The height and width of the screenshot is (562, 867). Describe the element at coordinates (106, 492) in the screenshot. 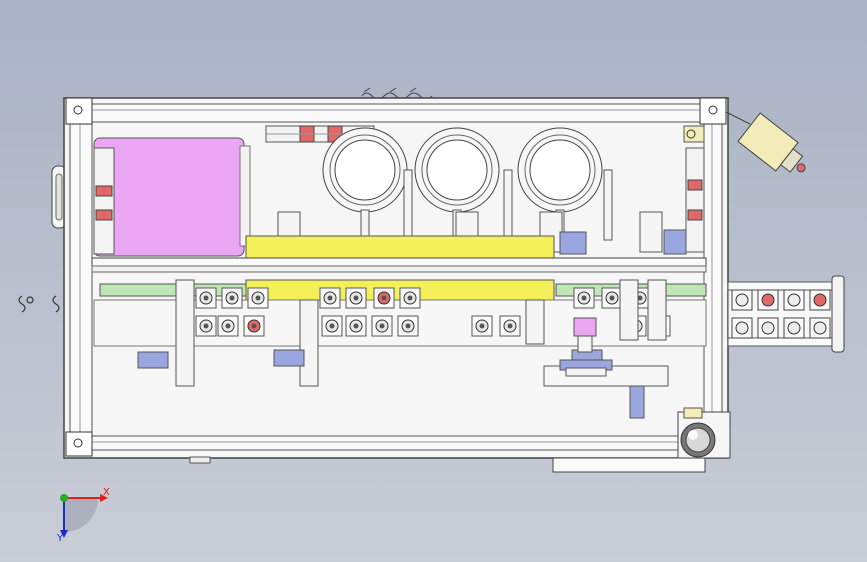

I see `x-axis-label: X` at that location.